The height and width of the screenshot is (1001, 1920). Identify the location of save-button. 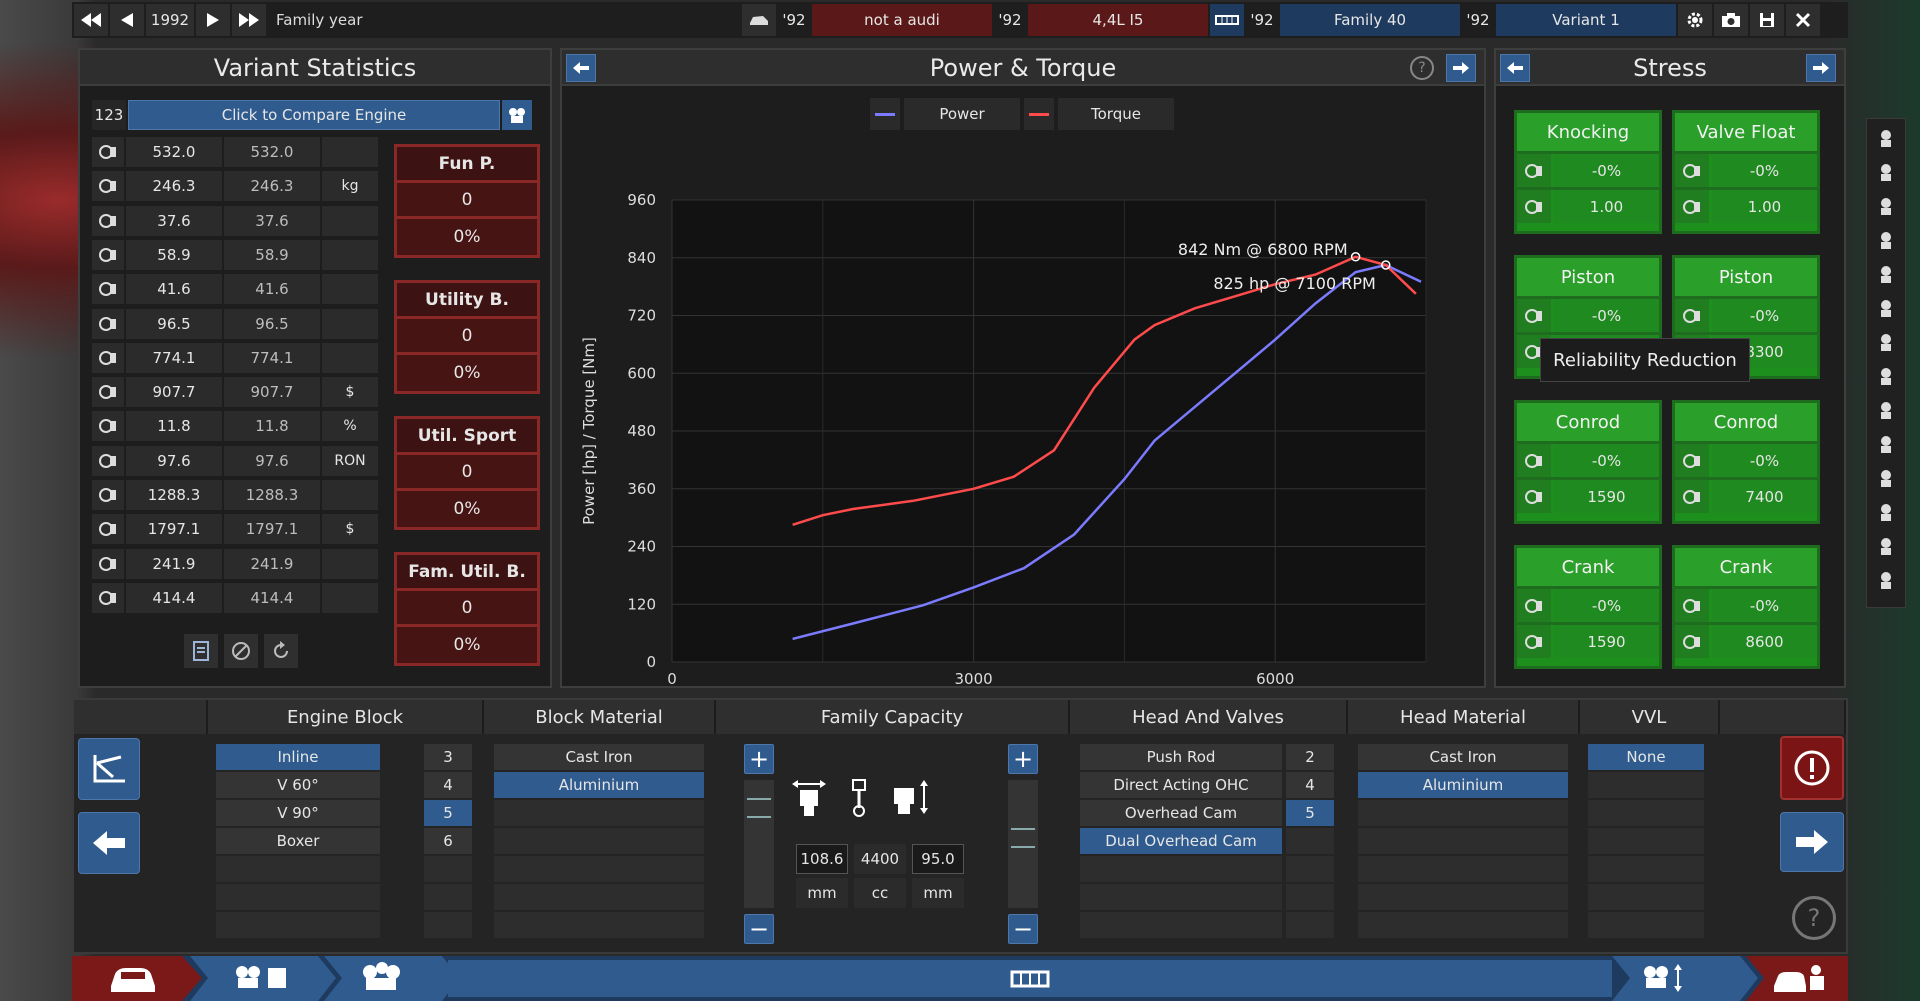
(1767, 20).